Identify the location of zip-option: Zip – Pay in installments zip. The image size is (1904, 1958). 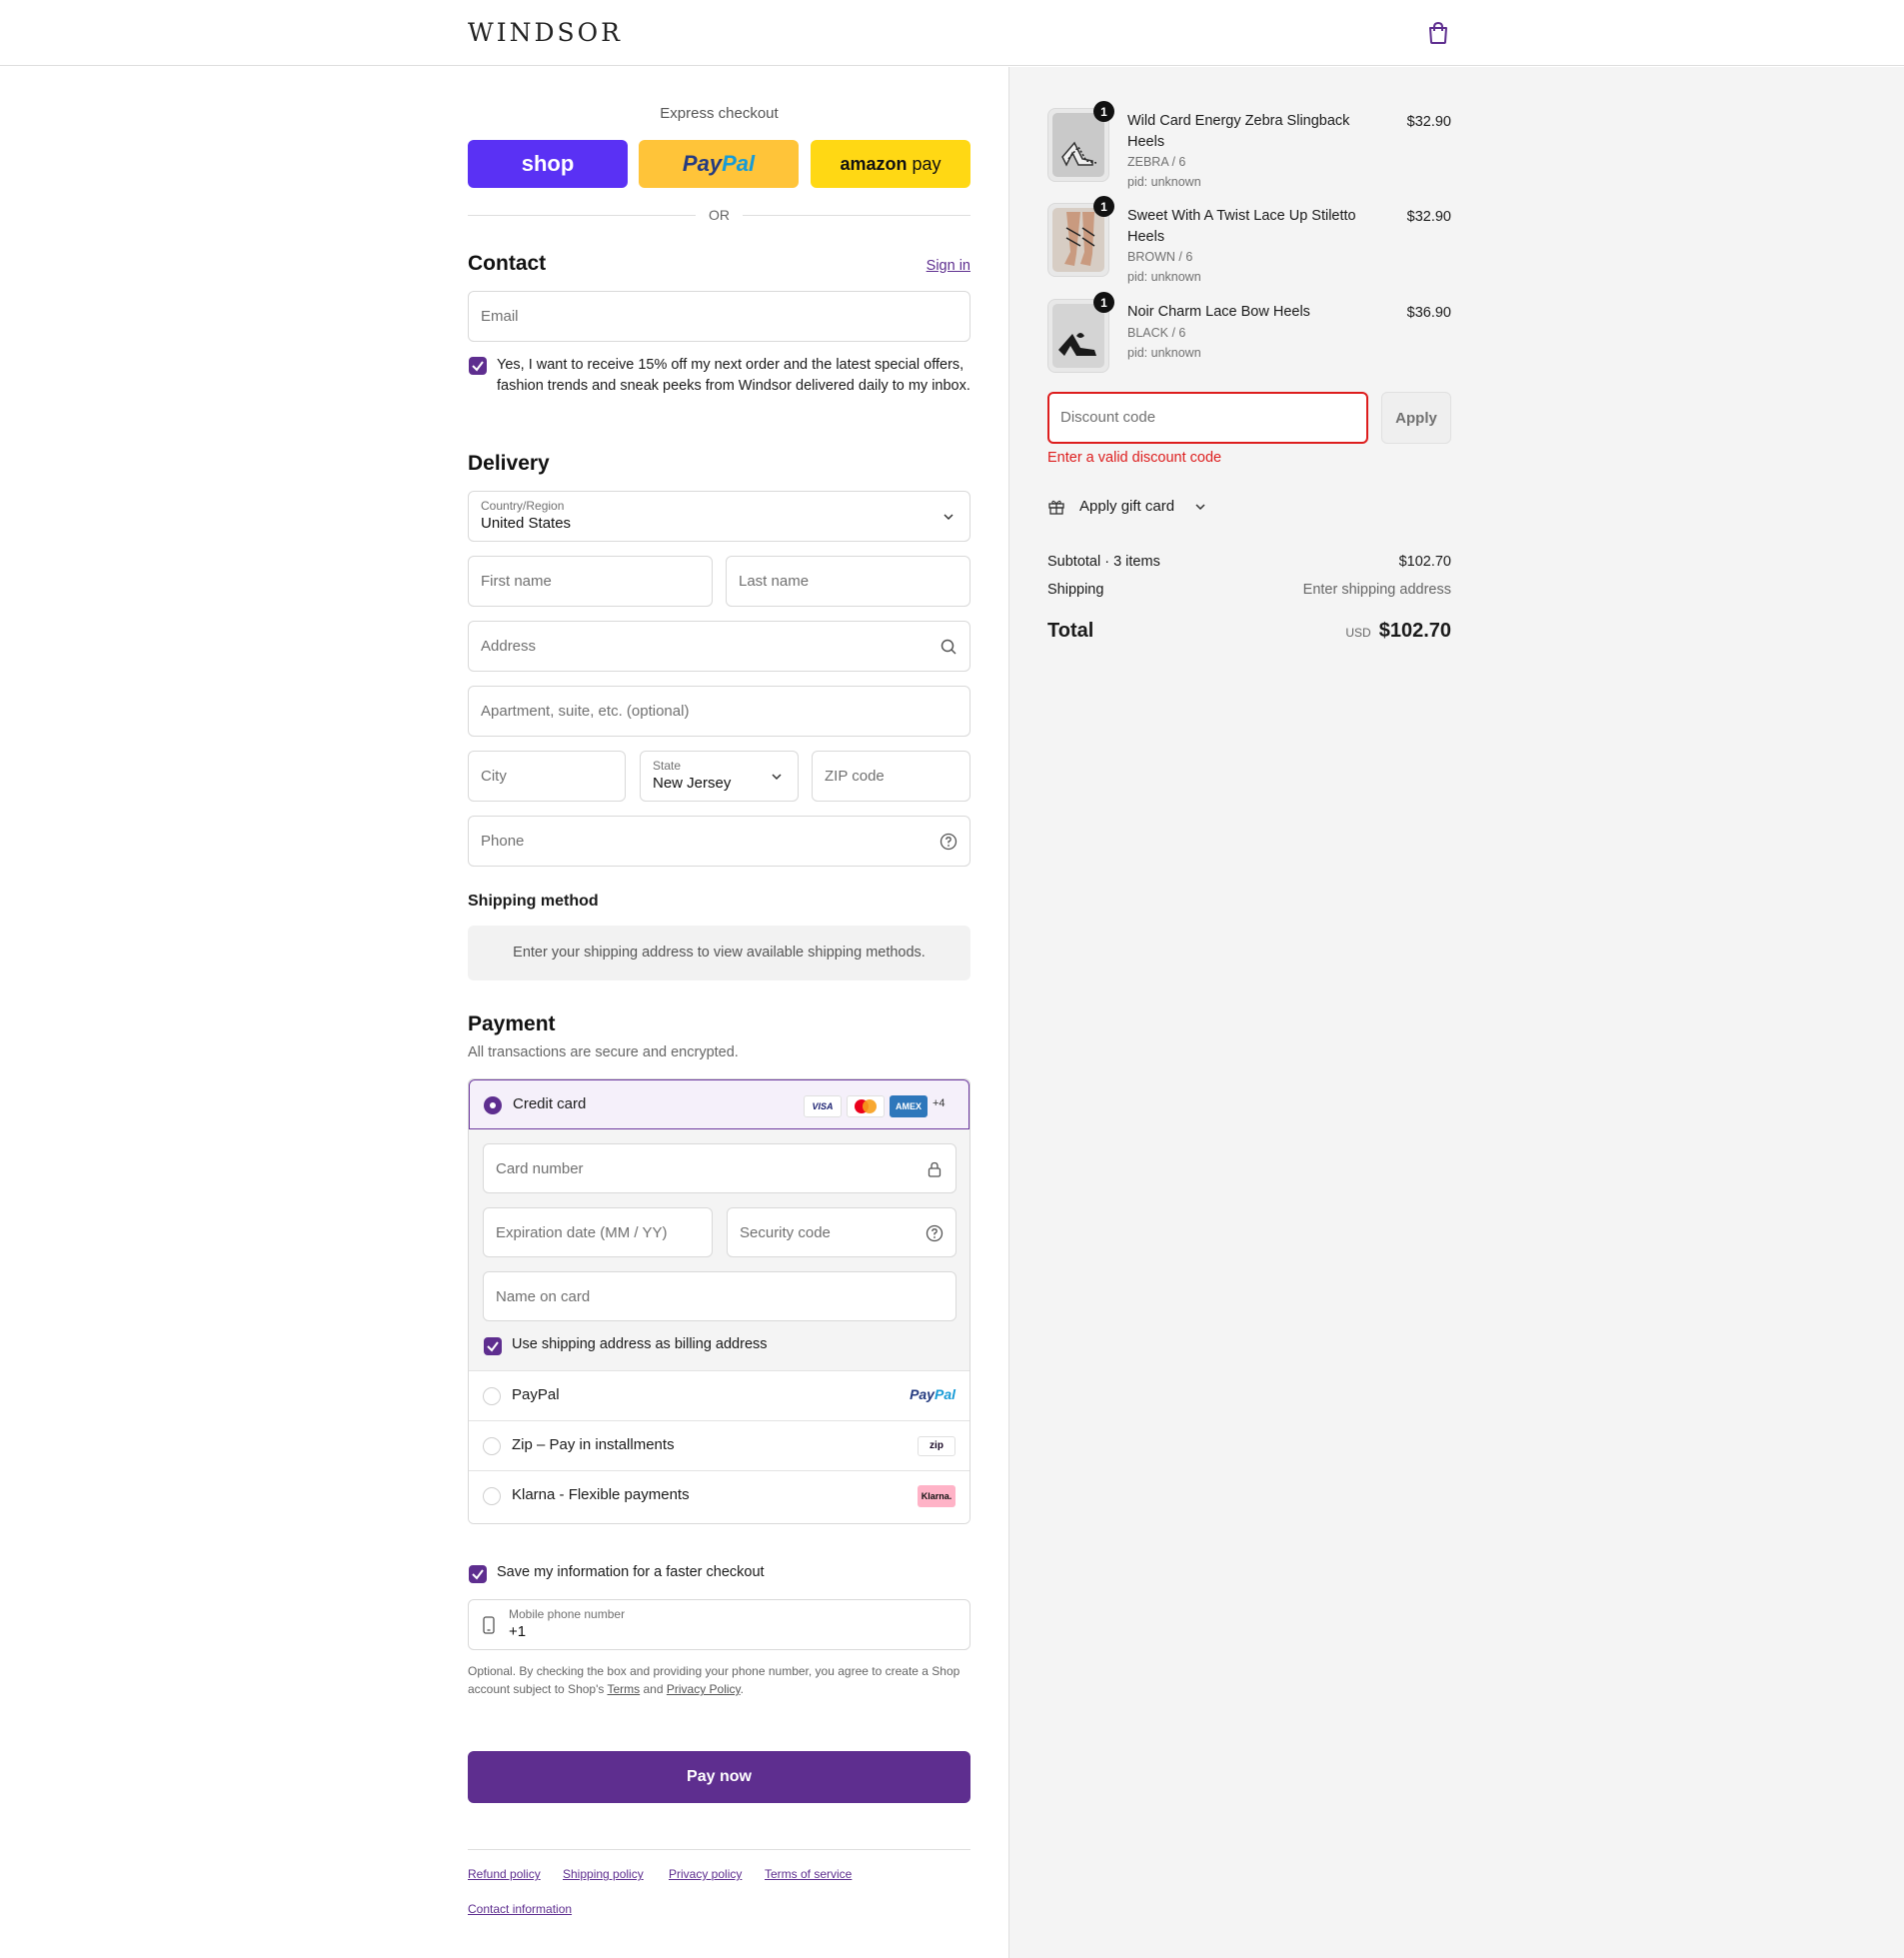
(719, 1445).